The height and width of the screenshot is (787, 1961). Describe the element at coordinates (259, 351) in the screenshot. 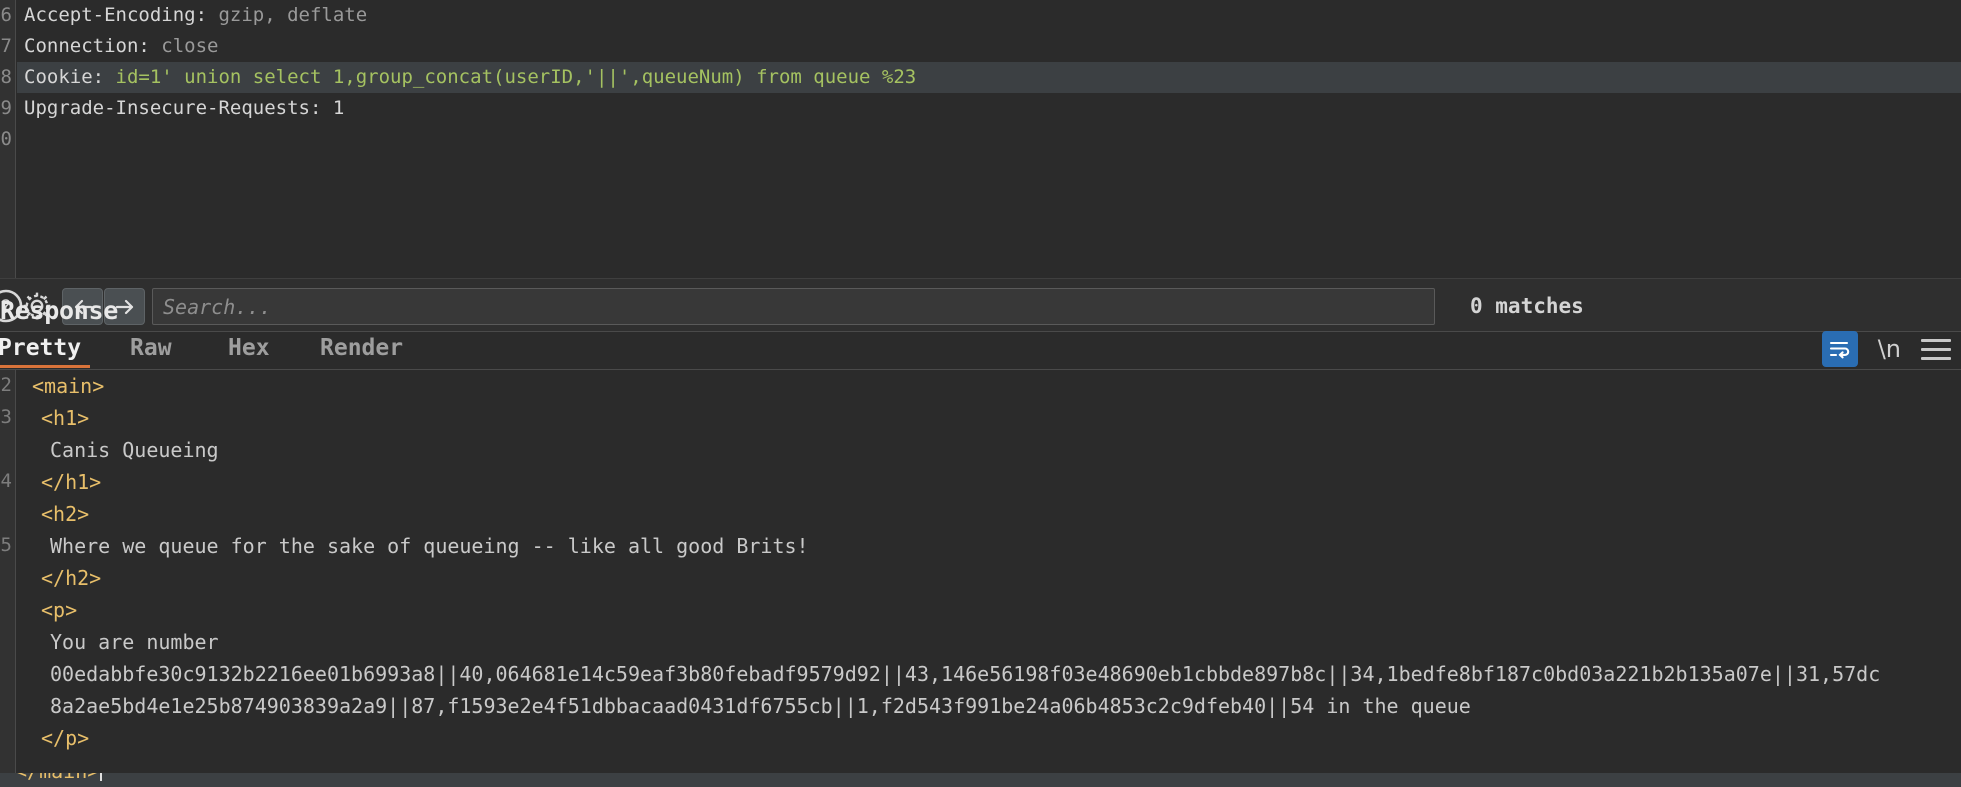

I see `tab-hex: Hex` at that location.